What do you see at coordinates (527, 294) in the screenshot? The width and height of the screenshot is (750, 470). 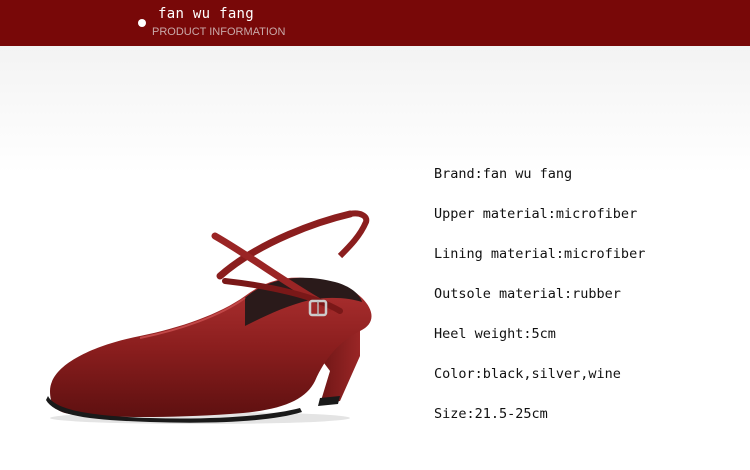 I see `spec-outsole-material: Outsole material:rubber` at bounding box center [527, 294].